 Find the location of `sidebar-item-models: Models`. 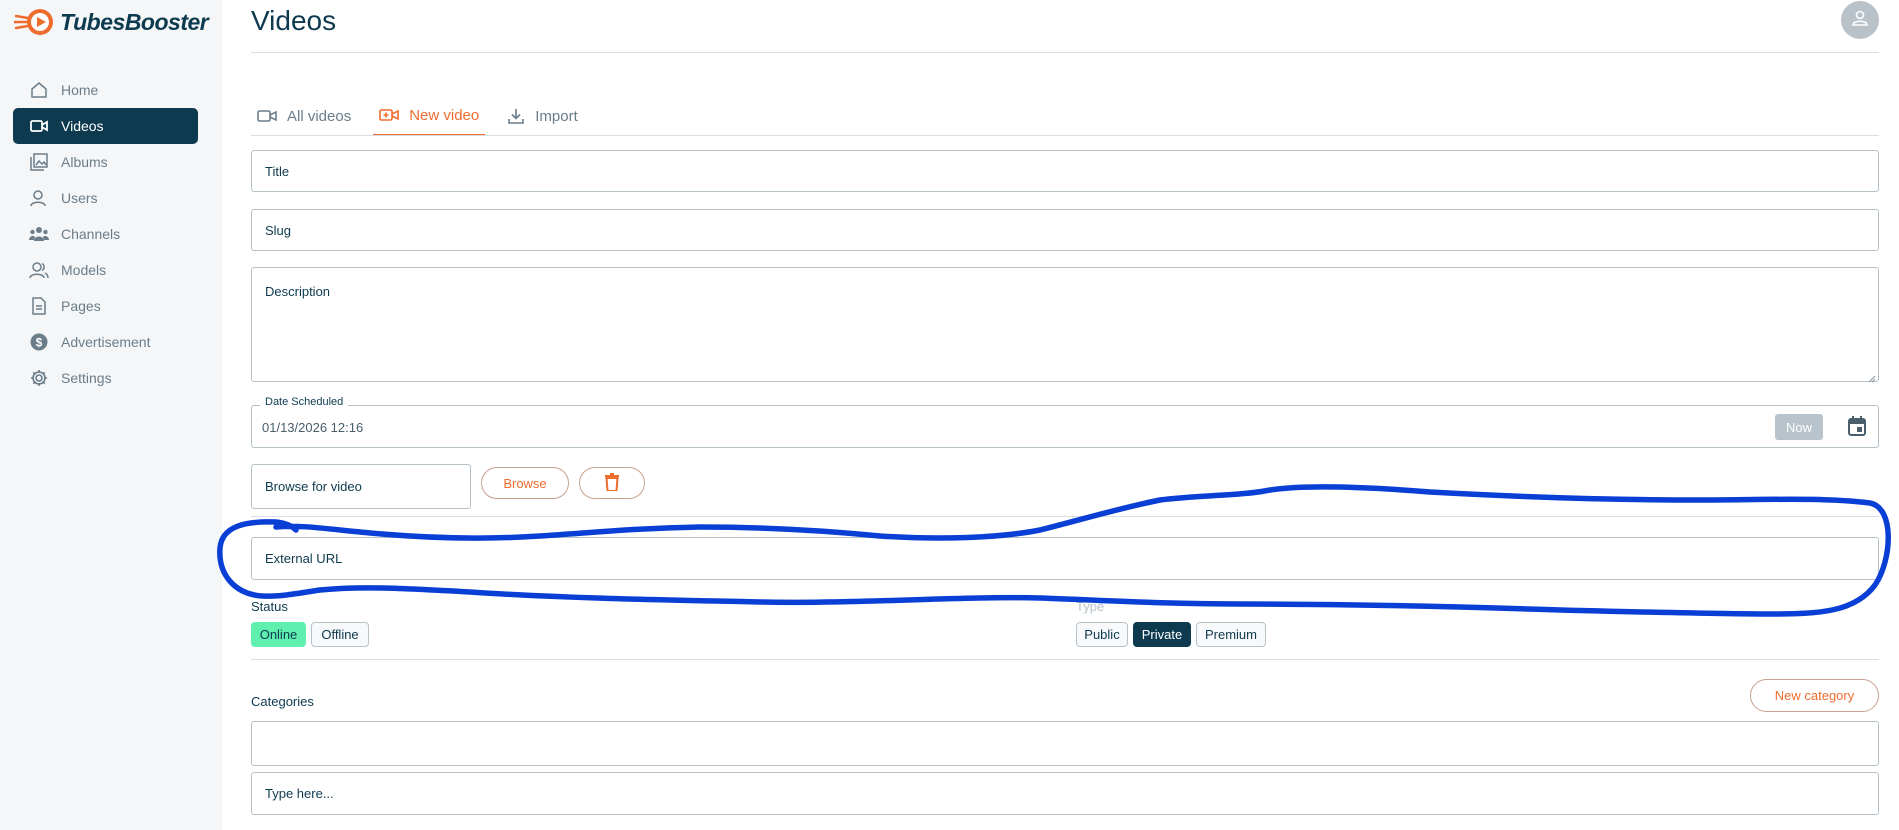

sidebar-item-models: Models is located at coordinates (105, 270).